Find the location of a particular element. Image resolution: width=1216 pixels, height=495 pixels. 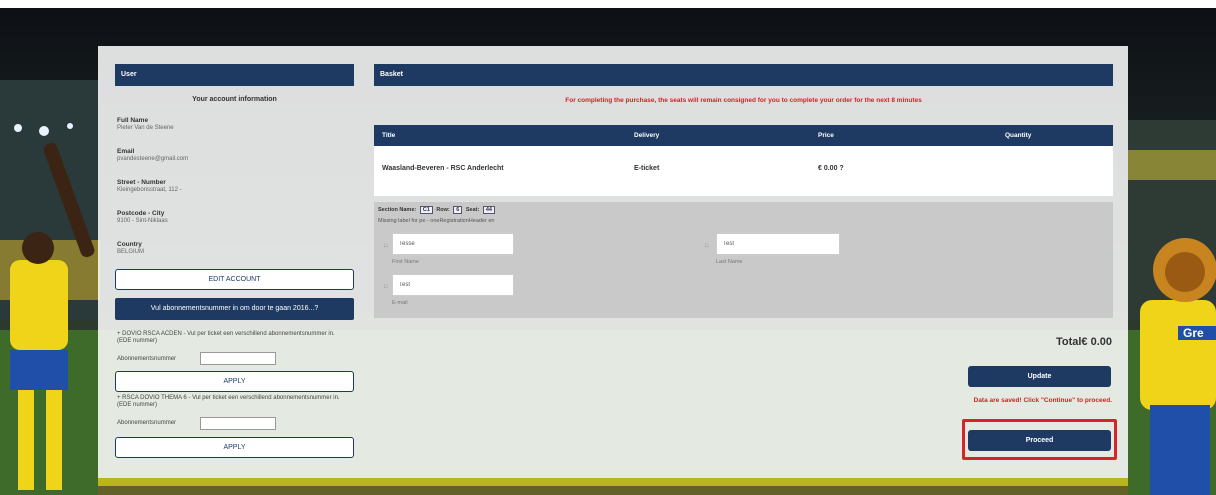

proceed-button: Proceed is located at coordinates (1039, 440).